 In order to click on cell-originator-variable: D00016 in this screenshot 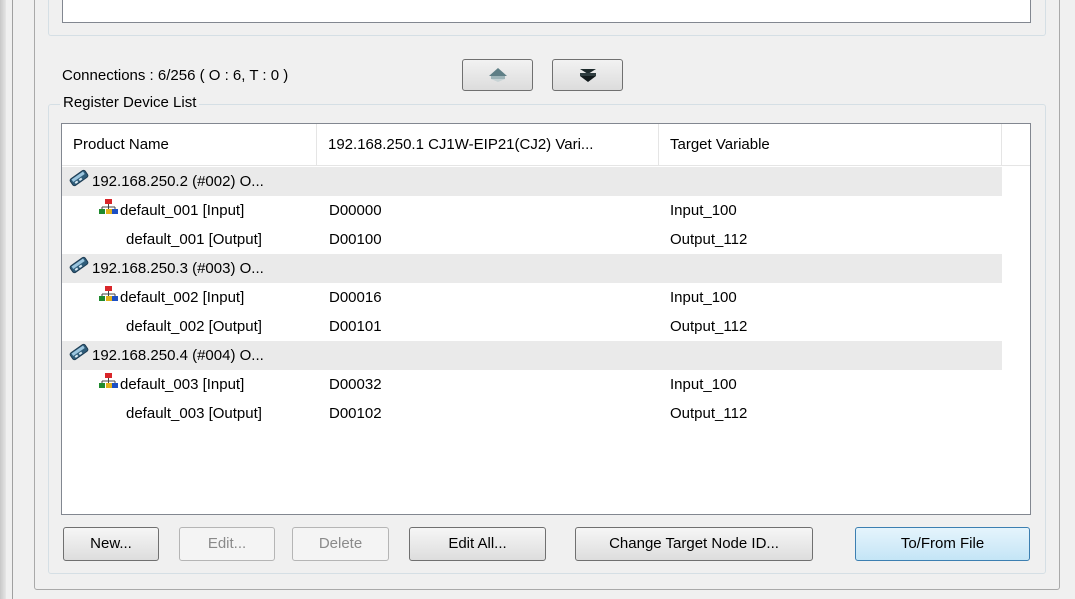, I will do `click(355, 297)`.